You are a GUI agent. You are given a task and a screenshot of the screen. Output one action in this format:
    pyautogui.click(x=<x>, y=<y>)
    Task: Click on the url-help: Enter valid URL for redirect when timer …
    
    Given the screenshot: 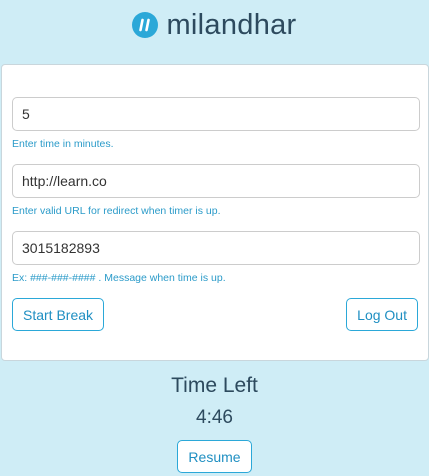 What is the action you would take?
    pyautogui.click(x=116, y=211)
    